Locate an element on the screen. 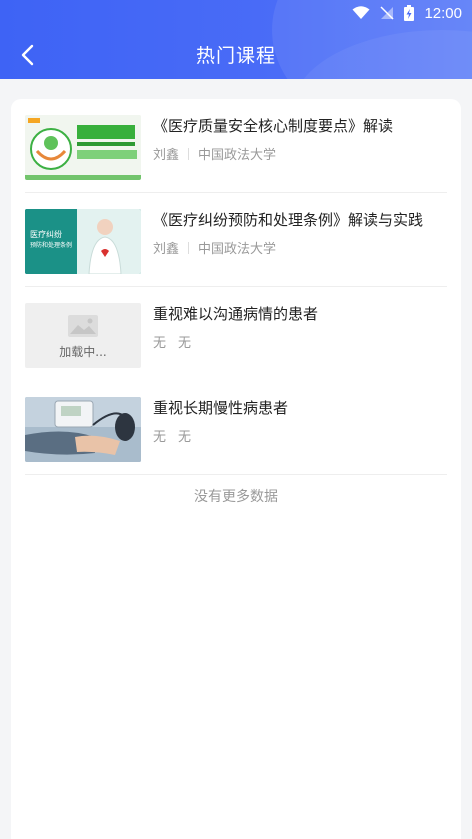 The width and height of the screenshot is (472, 839). back-button is located at coordinates (27, 55).